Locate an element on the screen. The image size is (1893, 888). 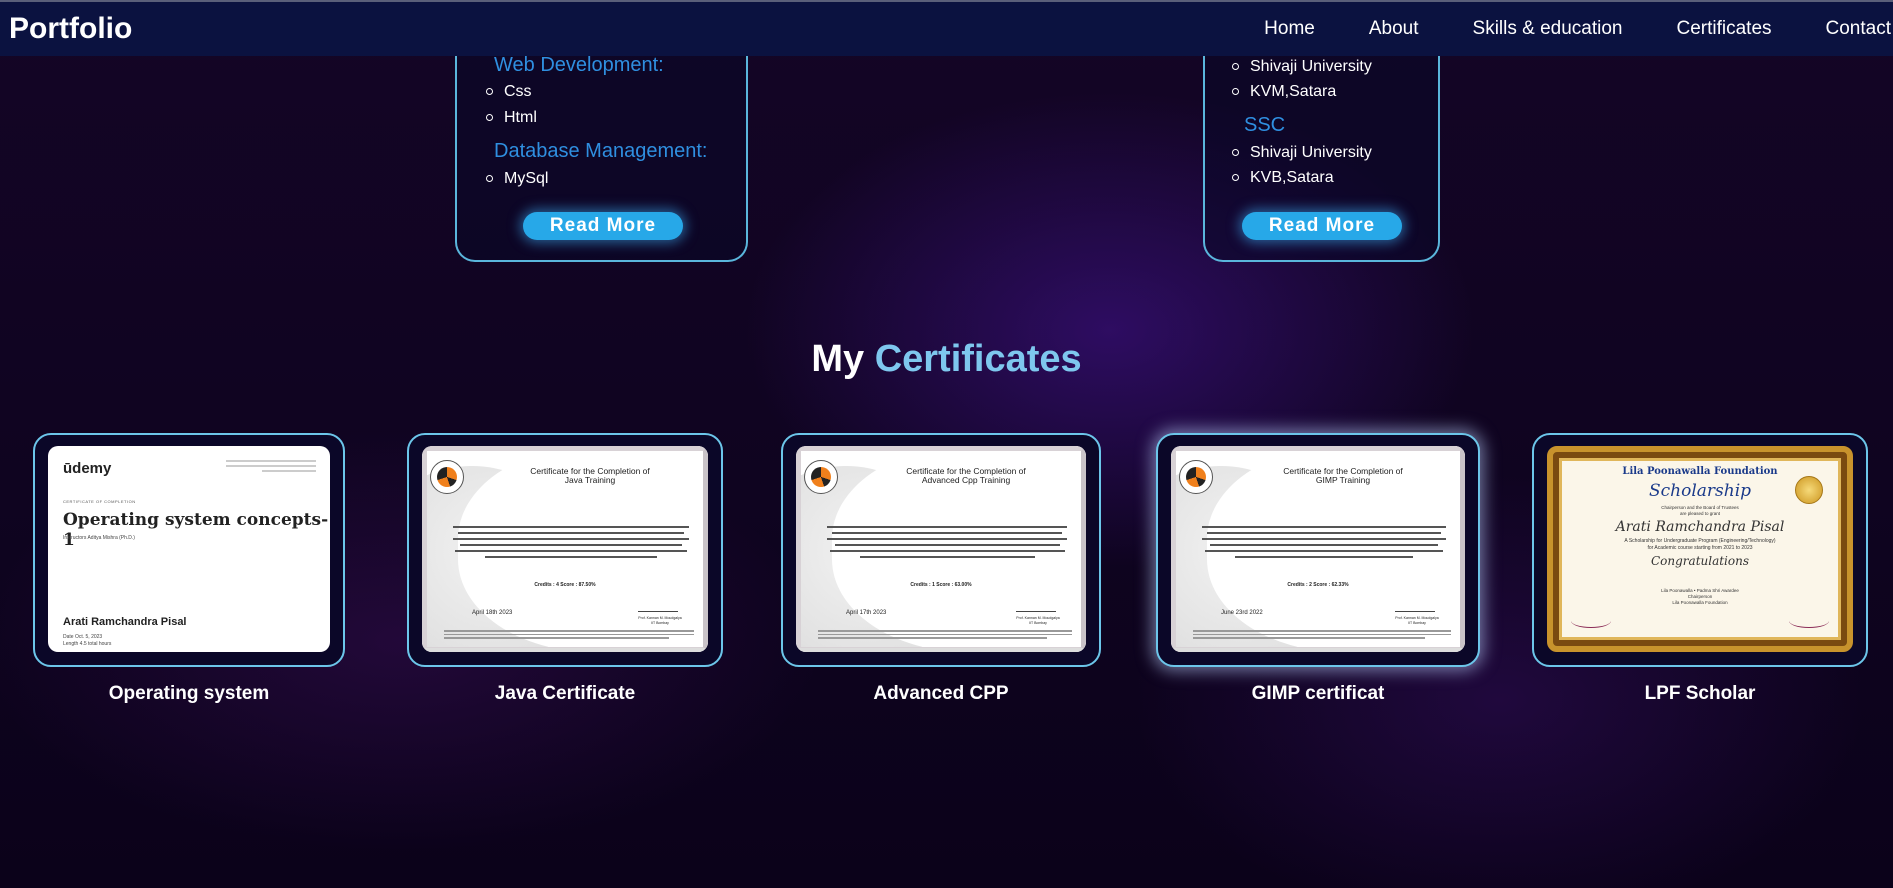
education-section-title: SSC is located at coordinates (1265, 125).